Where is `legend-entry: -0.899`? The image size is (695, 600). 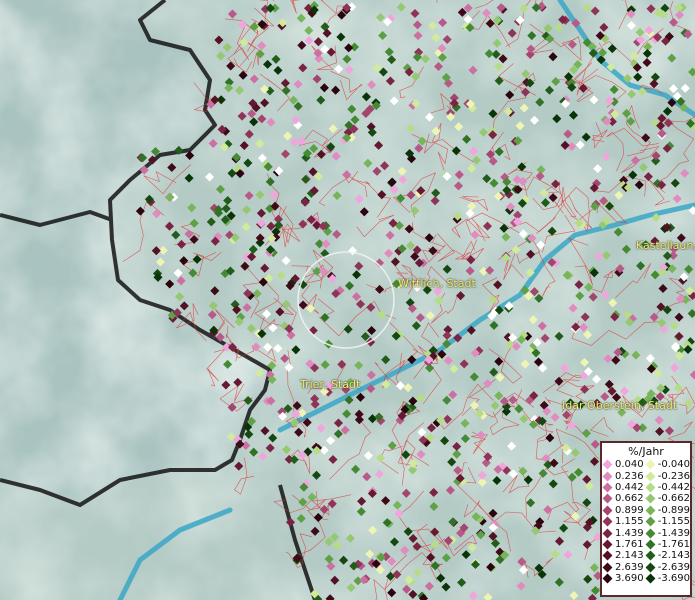
legend-entry: -0.899 is located at coordinates (667, 510).